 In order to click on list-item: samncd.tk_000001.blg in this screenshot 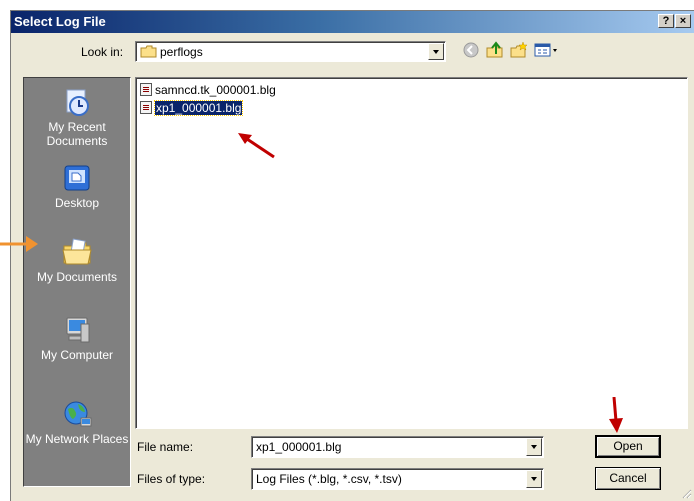, I will do `click(208, 90)`.